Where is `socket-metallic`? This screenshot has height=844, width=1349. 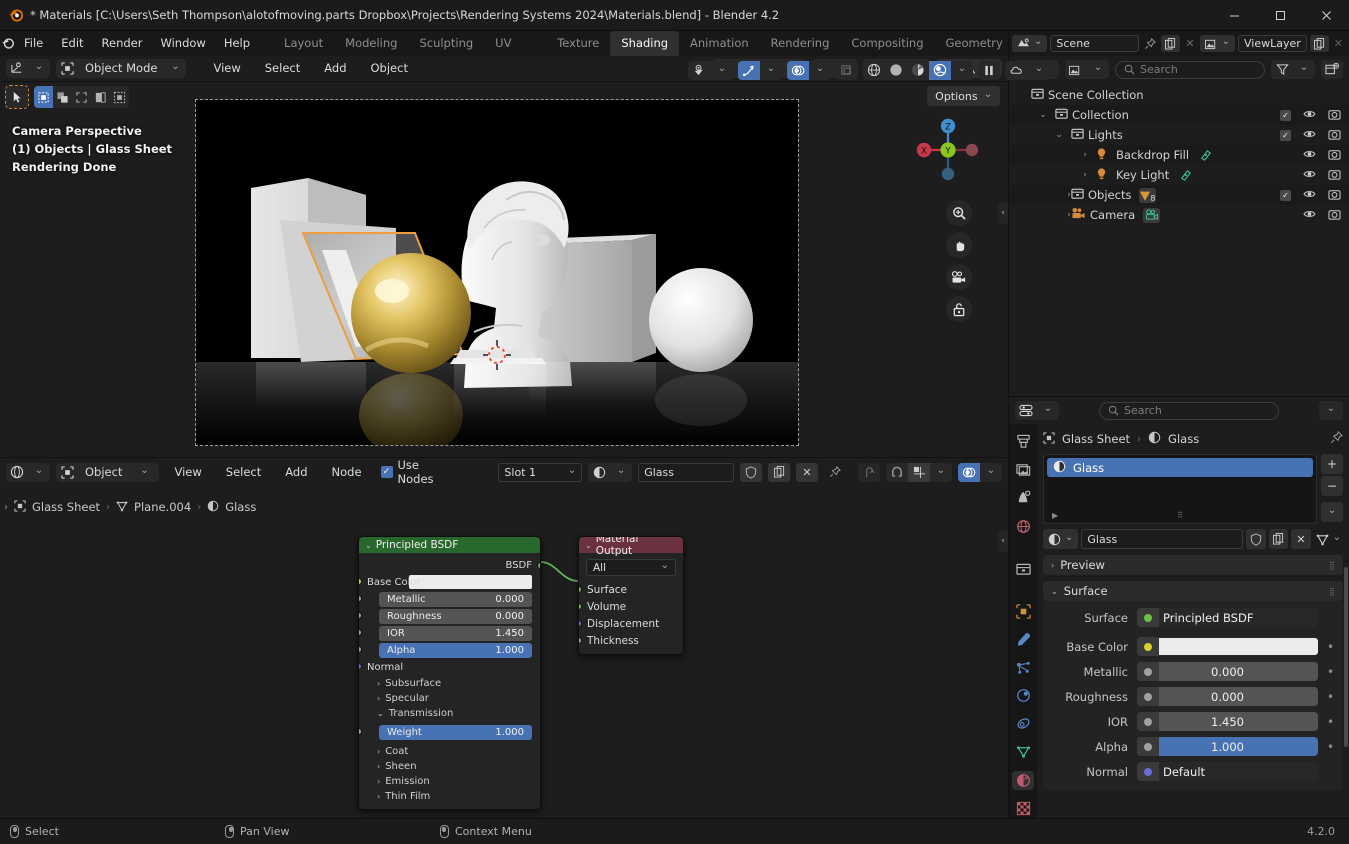
socket-metallic is located at coordinates (360, 598).